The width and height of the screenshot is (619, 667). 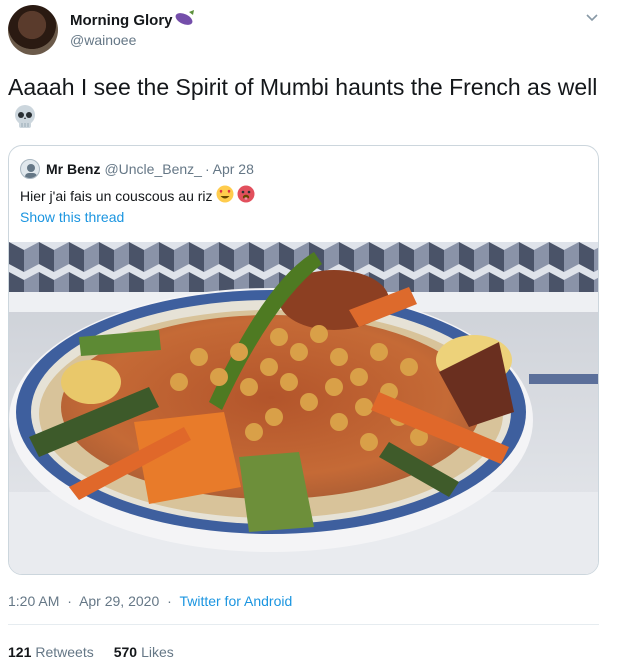 I want to click on quoted-text: Hier j'ai fais un couscous au riz, so click(x=137, y=195).